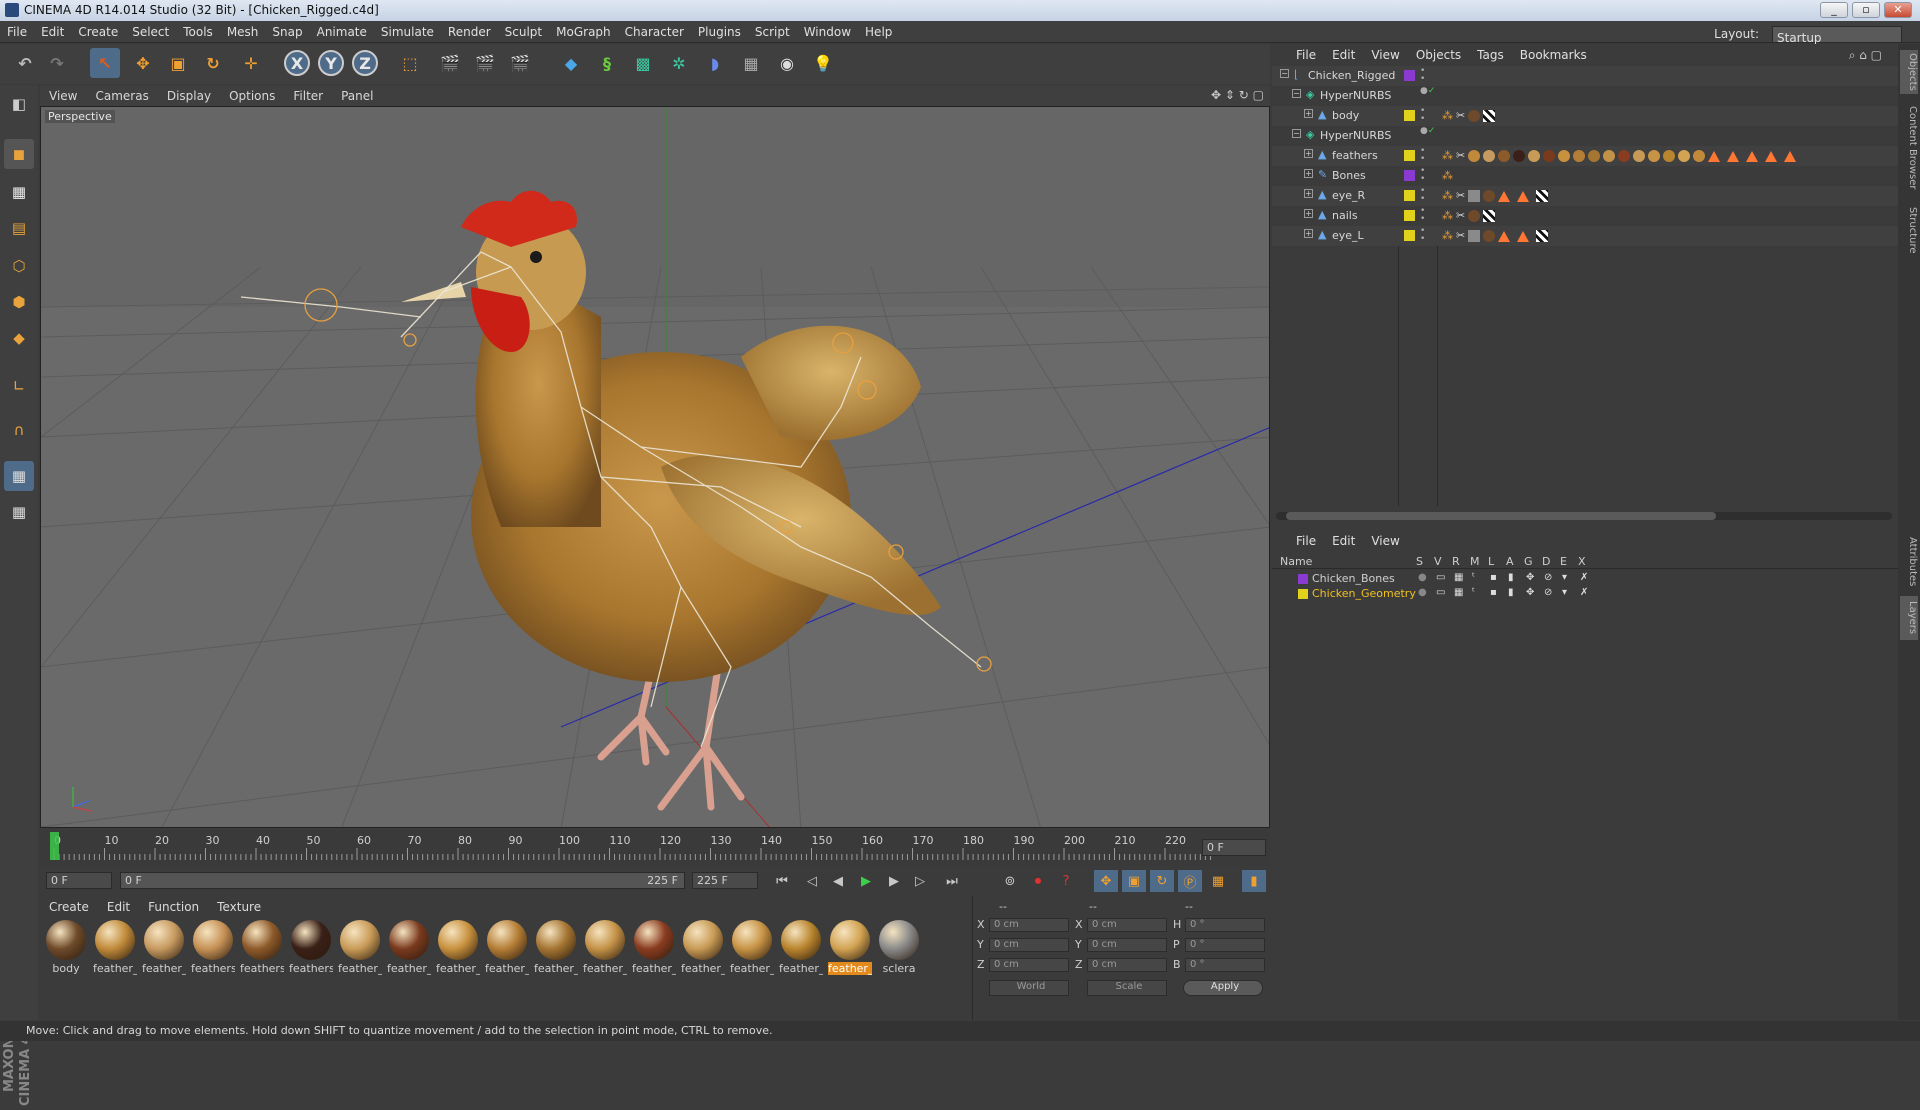 The height and width of the screenshot is (1110, 1920). Describe the element at coordinates (1440, 577) in the screenshot. I see `layer-toggle-icon: ▭` at that location.